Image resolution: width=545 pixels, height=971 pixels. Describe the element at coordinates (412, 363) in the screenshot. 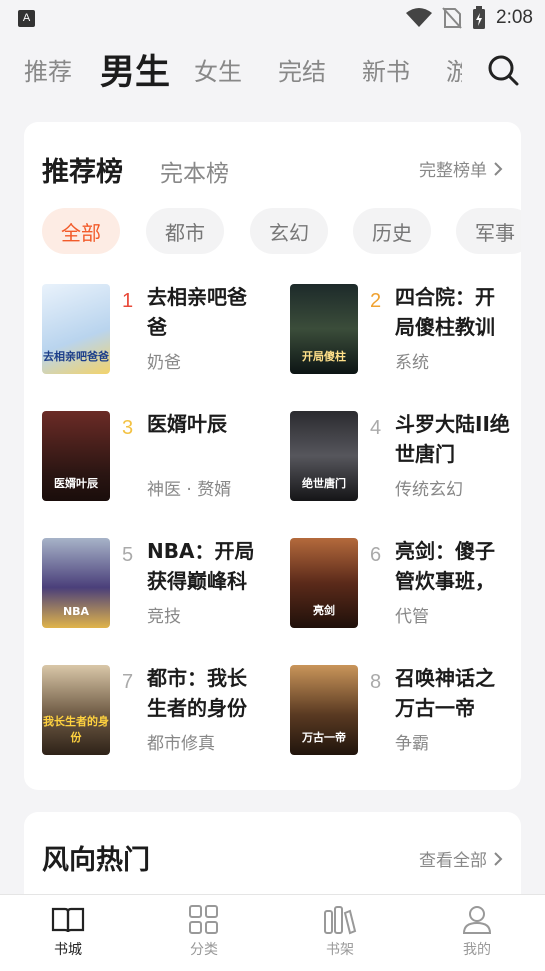

I see `book-tag: 系统` at that location.